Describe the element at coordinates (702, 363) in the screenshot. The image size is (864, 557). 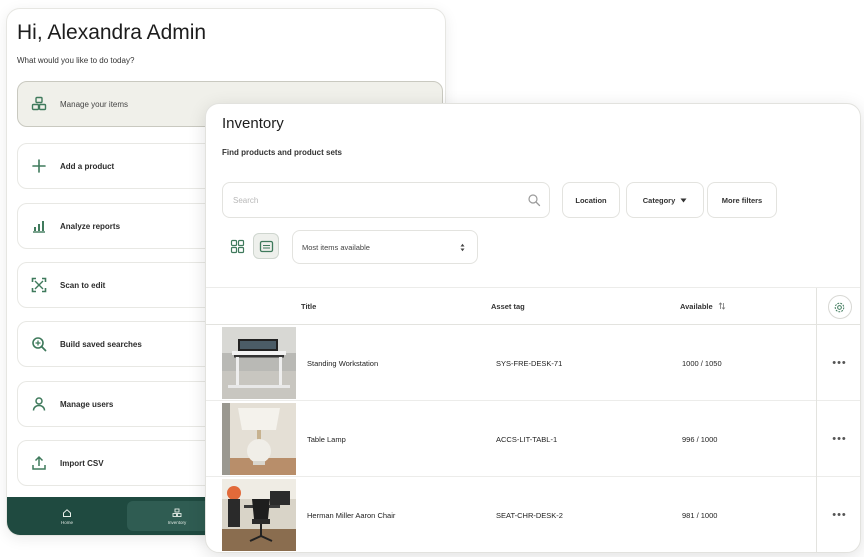
I see `row-available: 1000 / 1050` at that location.